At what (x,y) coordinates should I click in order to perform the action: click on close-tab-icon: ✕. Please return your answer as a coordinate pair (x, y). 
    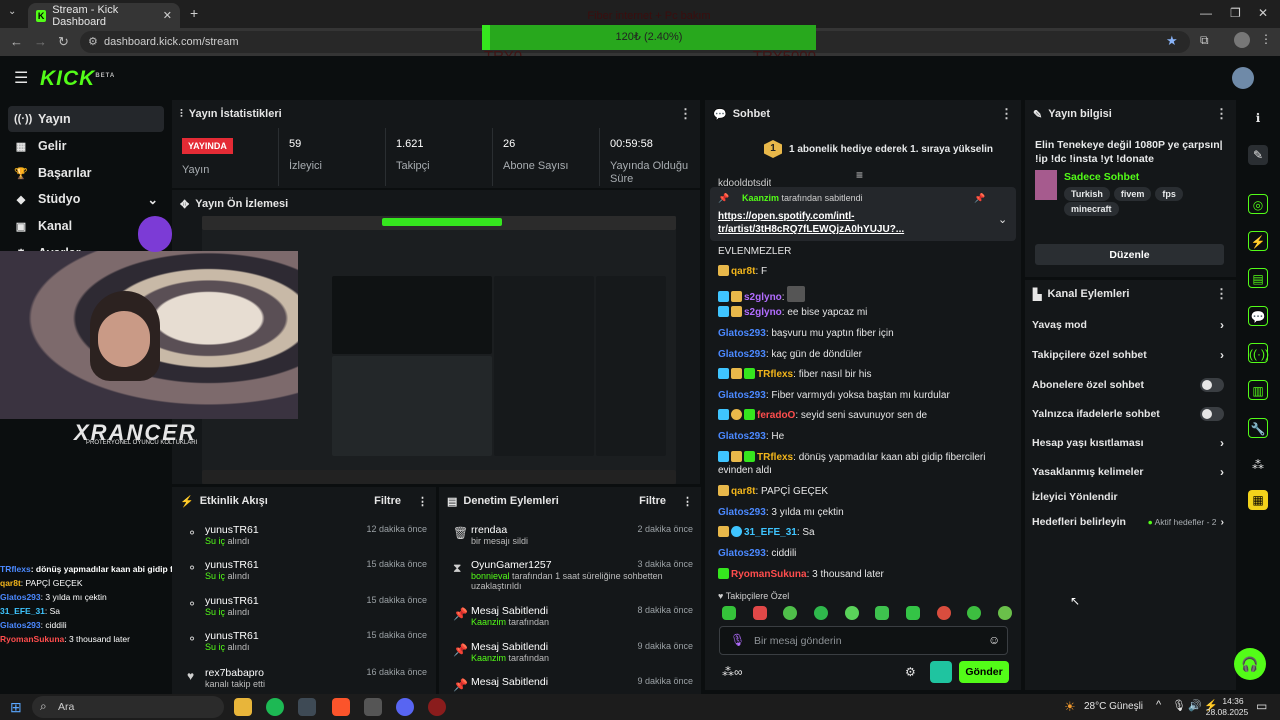
    Looking at the image, I should click on (167, 15).